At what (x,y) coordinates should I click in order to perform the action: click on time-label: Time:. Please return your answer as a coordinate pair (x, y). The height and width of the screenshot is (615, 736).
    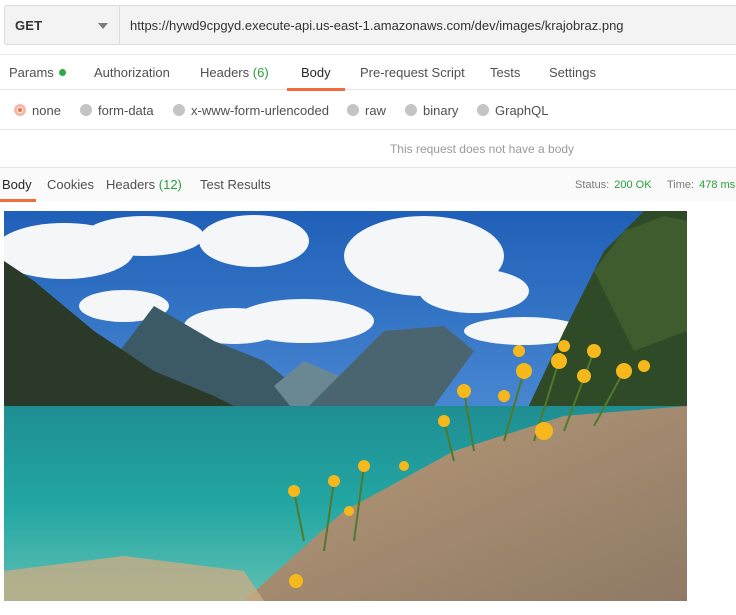
    Looking at the image, I should click on (681, 184).